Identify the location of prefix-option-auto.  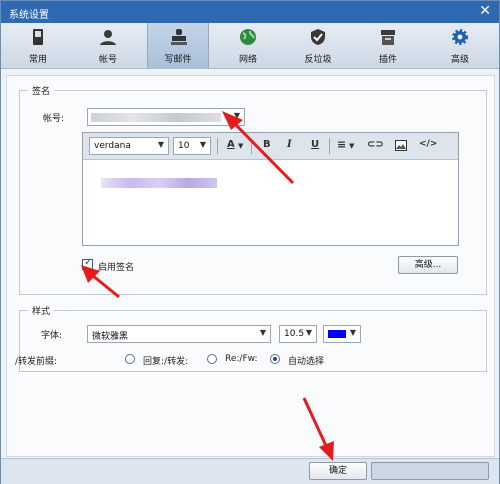
(275, 359).